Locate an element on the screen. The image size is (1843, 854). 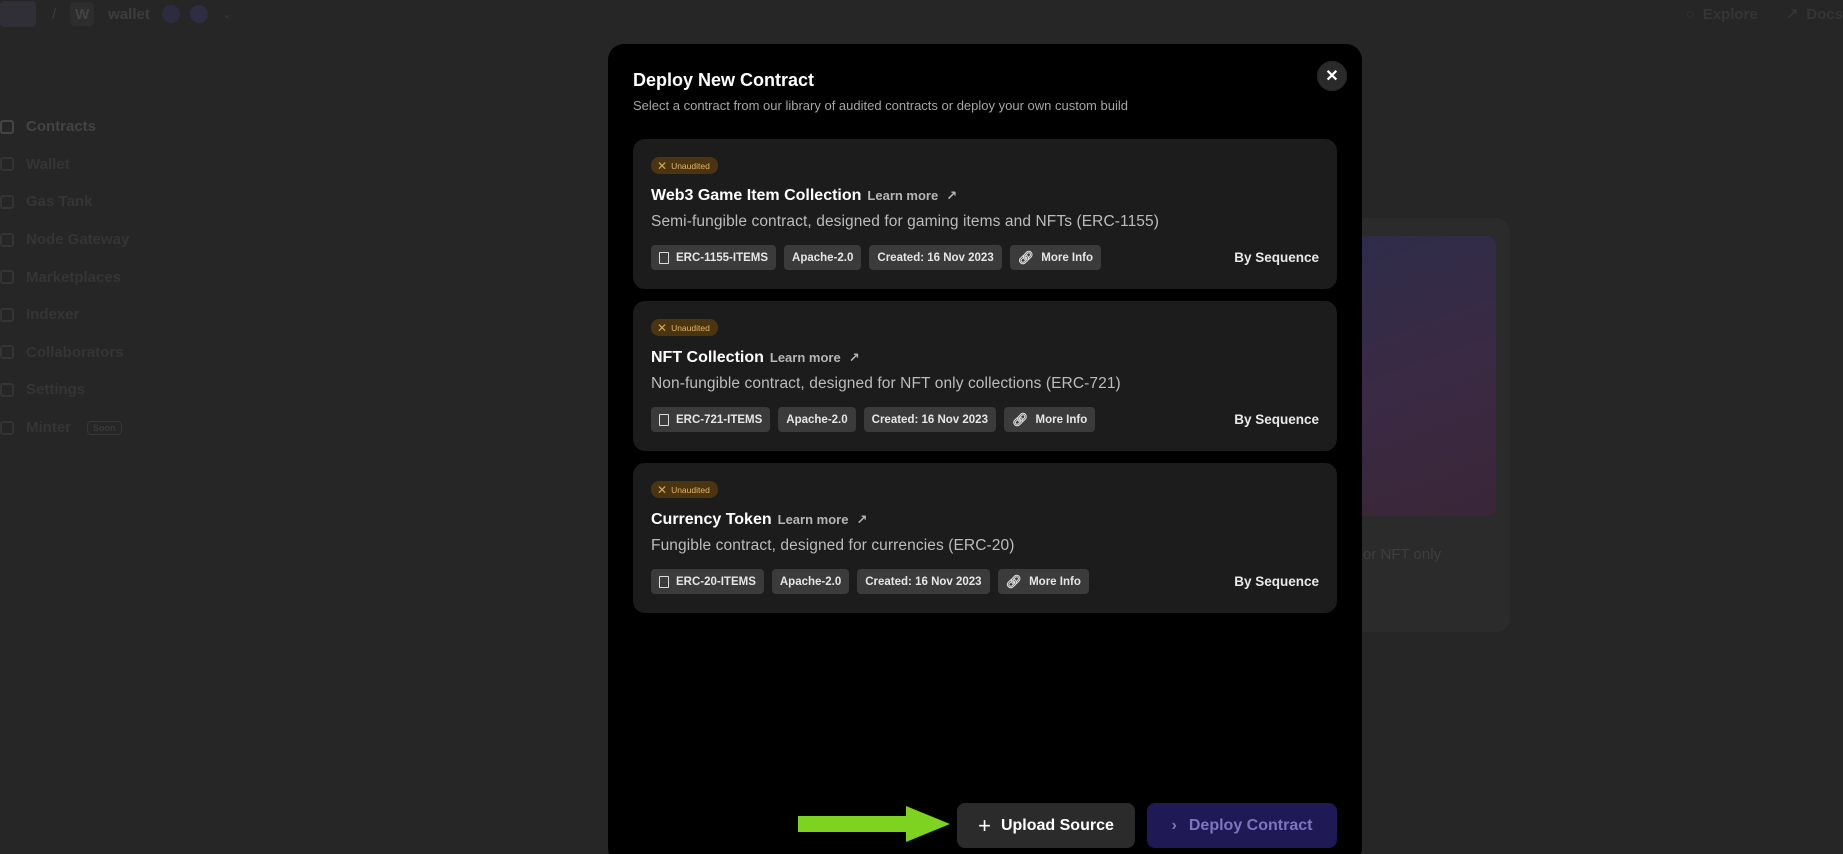
docs-link: ↗ Docs is located at coordinates (1814, 14).